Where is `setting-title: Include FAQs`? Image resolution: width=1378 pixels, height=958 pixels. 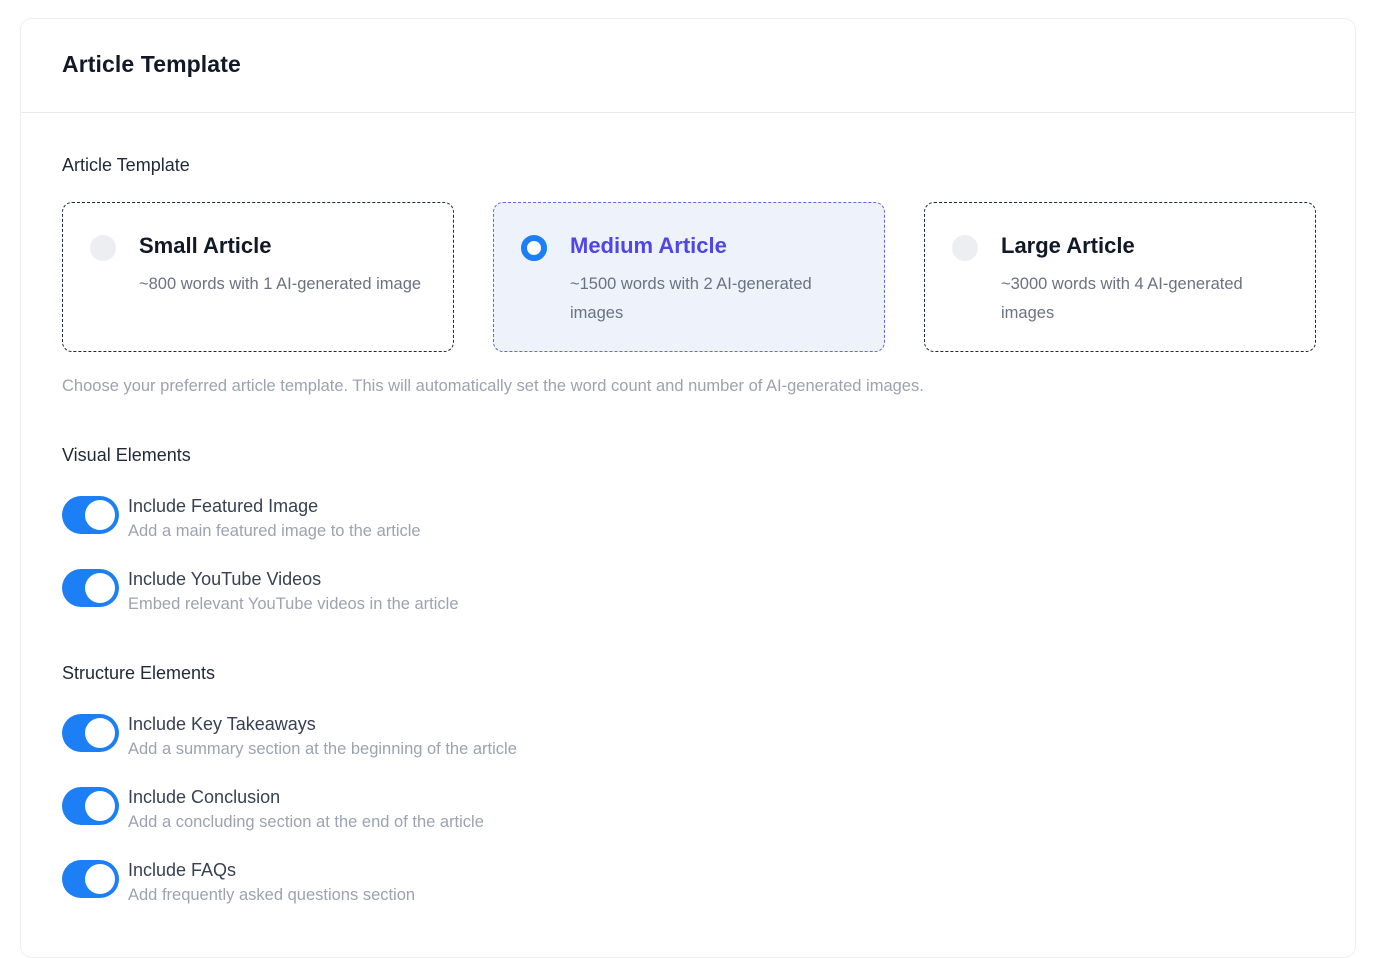
setting-title: Include FAQs is located at coordinates (182, 870).